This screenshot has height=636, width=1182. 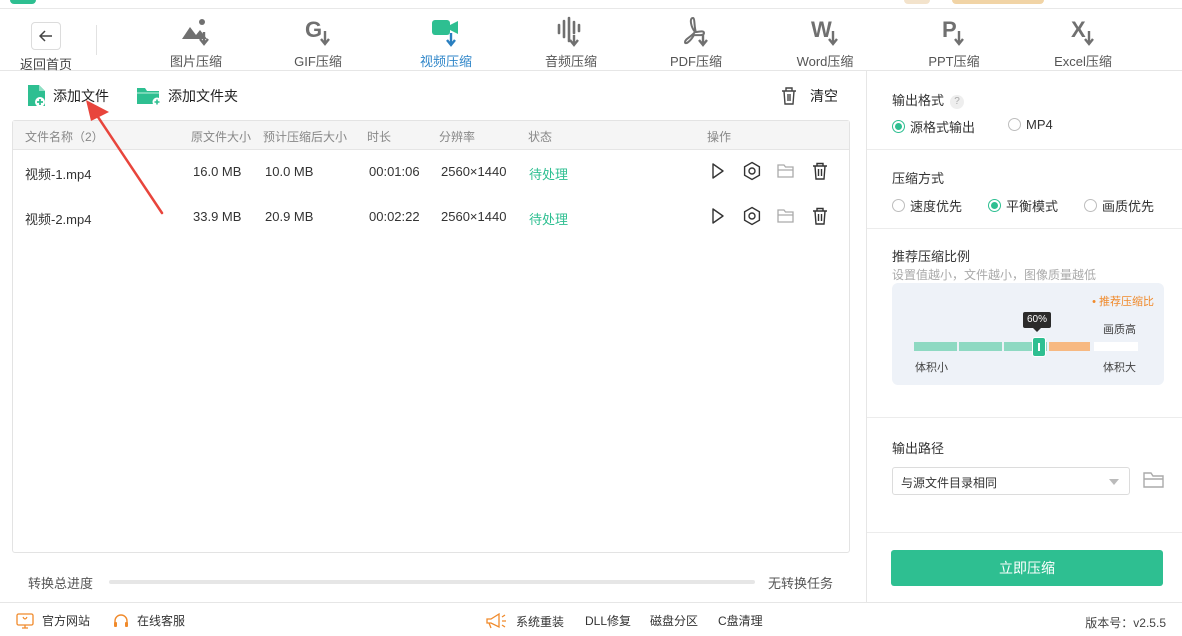 I want to click on gif-compress-icon: G, so click(x=317, y=31).